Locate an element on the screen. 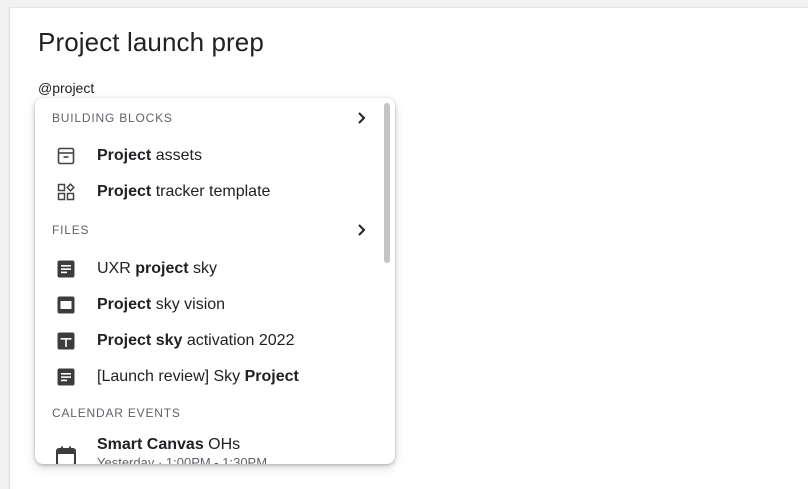  suggestion-label: Project sky vision is located at coordinates (161, 304).